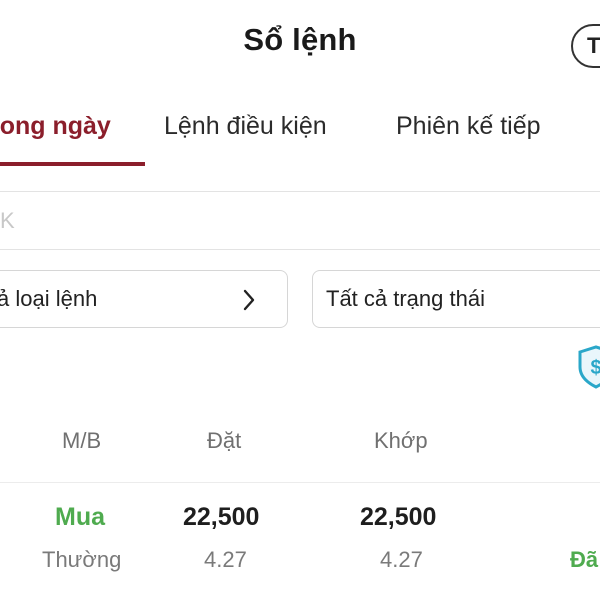 This screenshot has width=600, height=600. Describe the element at coordinates (584, 559) in the screenshot. I see `status-value: Đã` at that location.